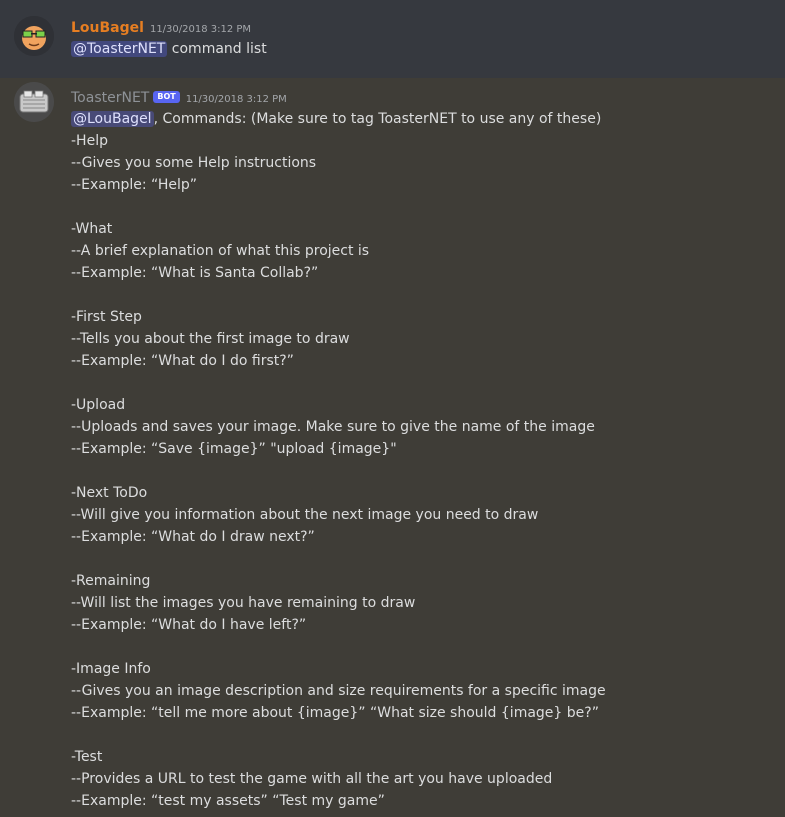 This screenshot has width=785, height=817. What do you see at coordinates (194, 163) in the screenshot?
I see `command-line: --Gives you some Help instructions` at bounding box center [194, 163].